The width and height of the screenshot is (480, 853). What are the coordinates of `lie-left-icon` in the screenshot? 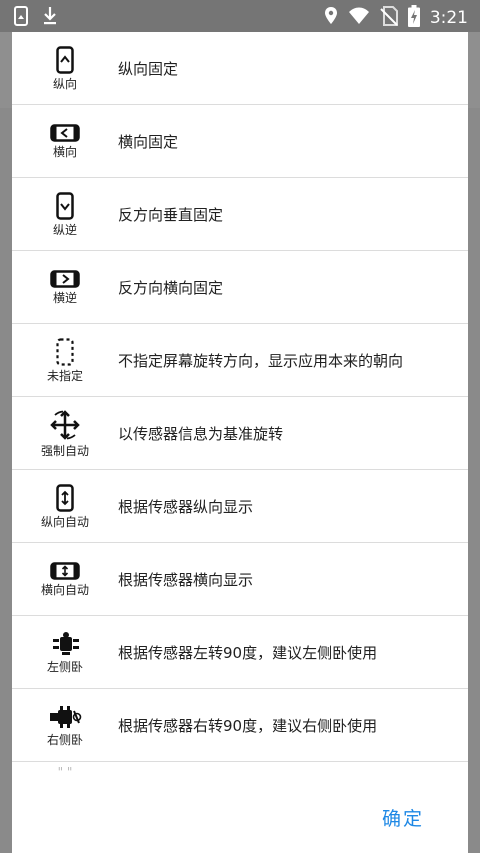 It's located at (65, 644).